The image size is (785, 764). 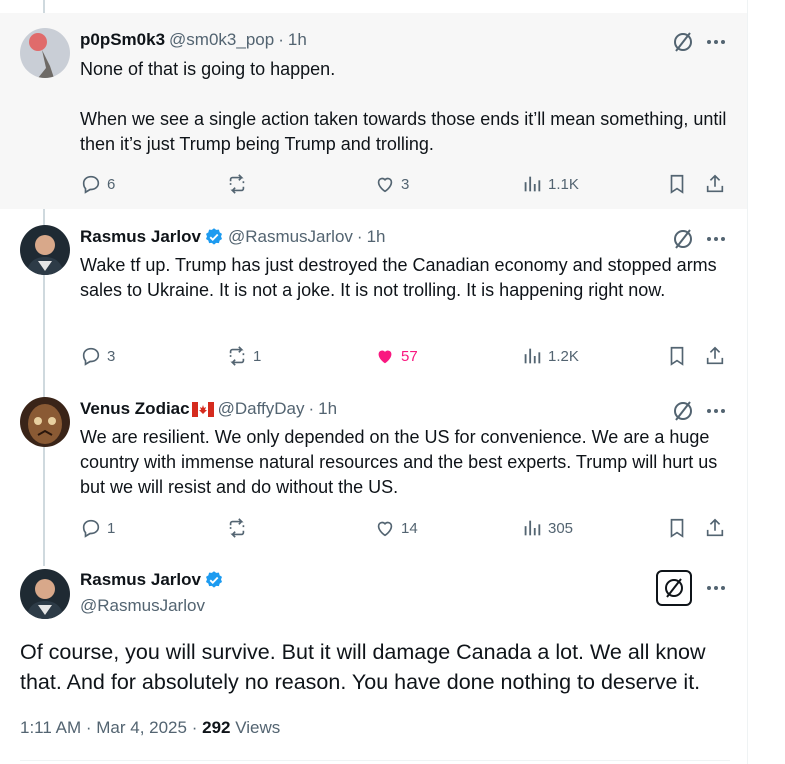 I want to click on post-header: p0pSm0k3 @sm0k3_pop · 1h, so click(x=193, y=40).